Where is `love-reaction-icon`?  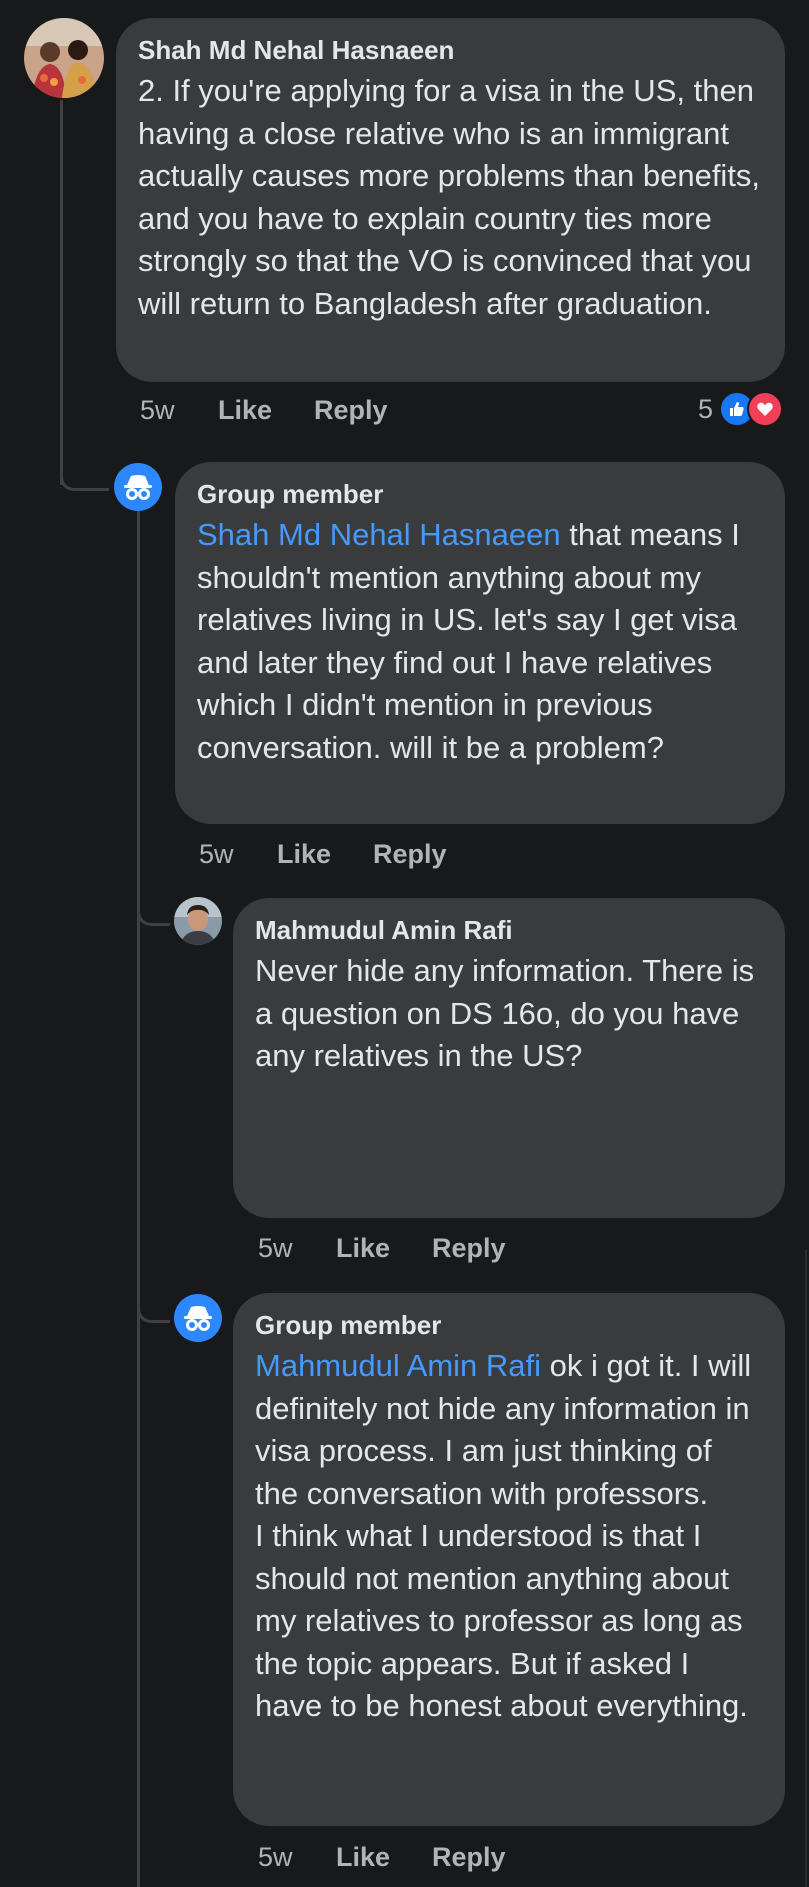
love-reaction-icon is located at coordinates (765, 409).